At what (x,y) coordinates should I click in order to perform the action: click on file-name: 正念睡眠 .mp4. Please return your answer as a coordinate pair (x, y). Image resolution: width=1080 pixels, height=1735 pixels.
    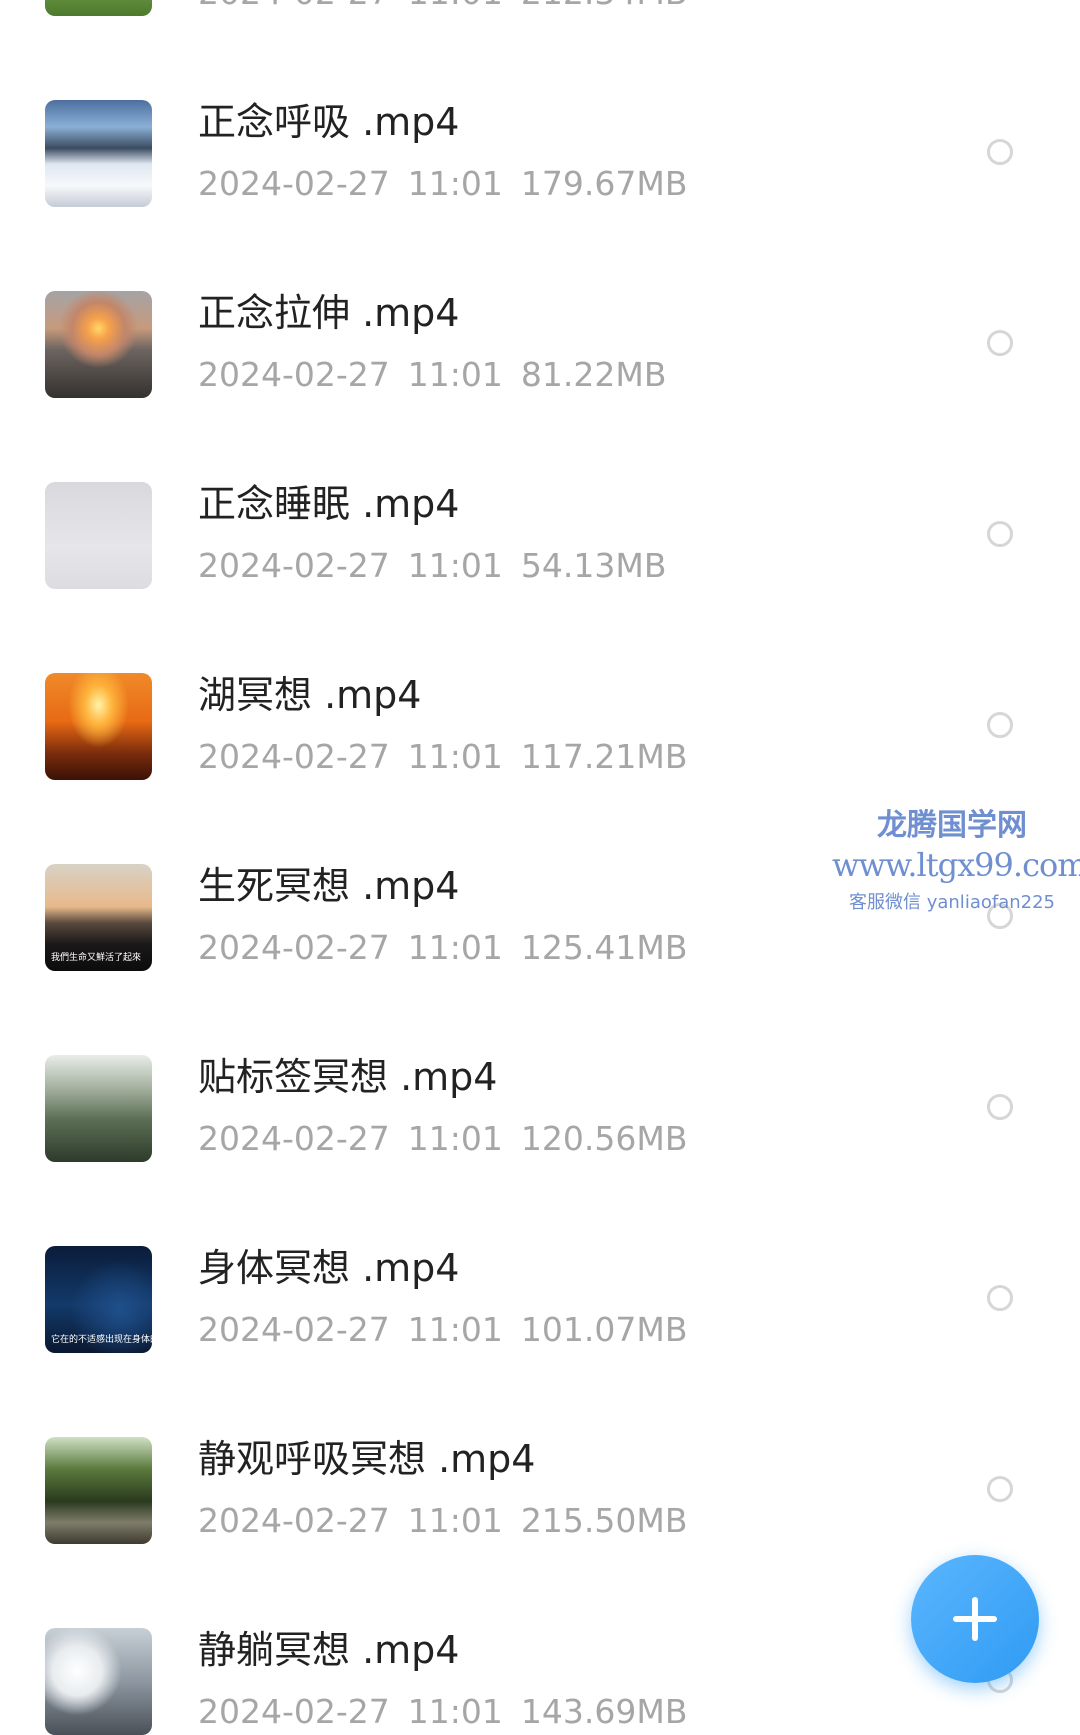
    Looking at the image, I should click on (329, 504).